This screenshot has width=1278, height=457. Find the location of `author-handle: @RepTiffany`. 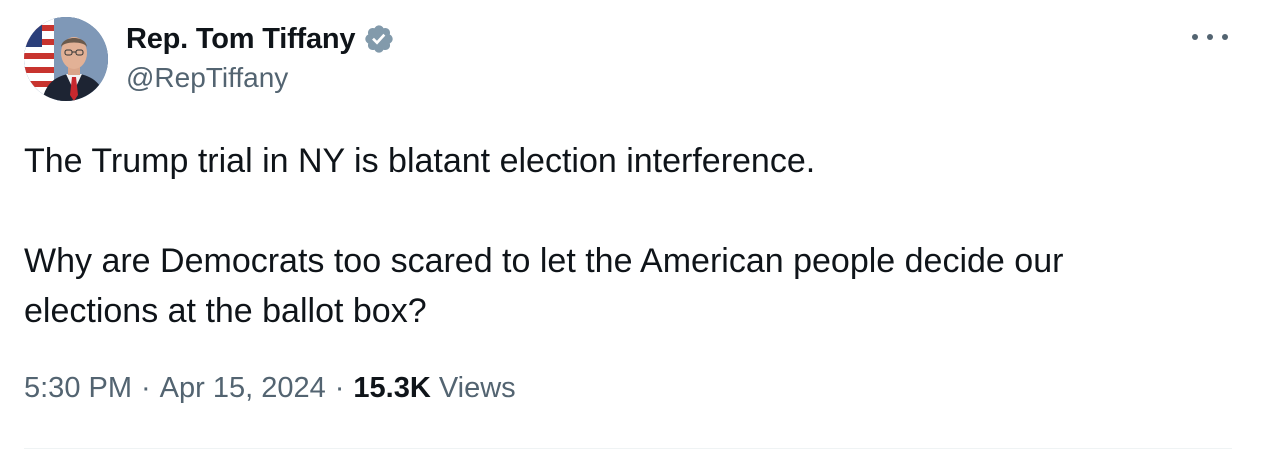

author-handle: @RepTiffany is located at coordinates (207, 78).